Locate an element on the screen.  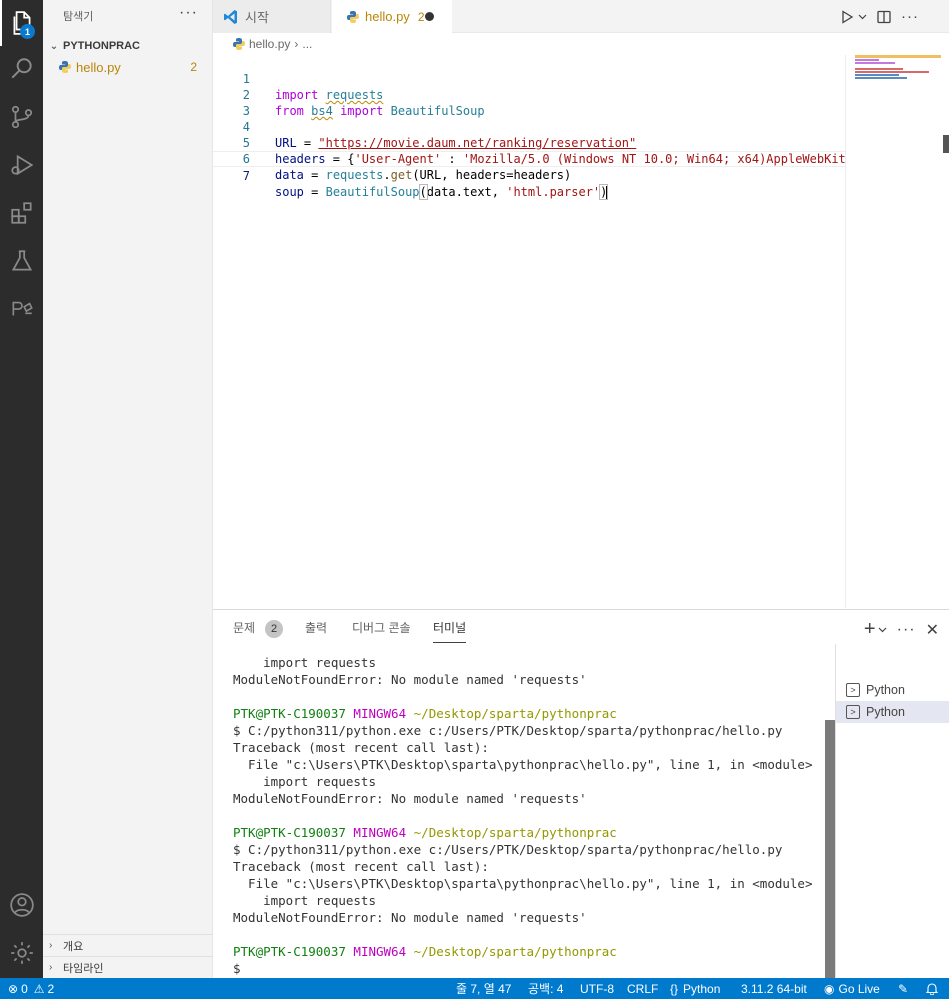
extensions-icon is located at coordinates (21, 213).